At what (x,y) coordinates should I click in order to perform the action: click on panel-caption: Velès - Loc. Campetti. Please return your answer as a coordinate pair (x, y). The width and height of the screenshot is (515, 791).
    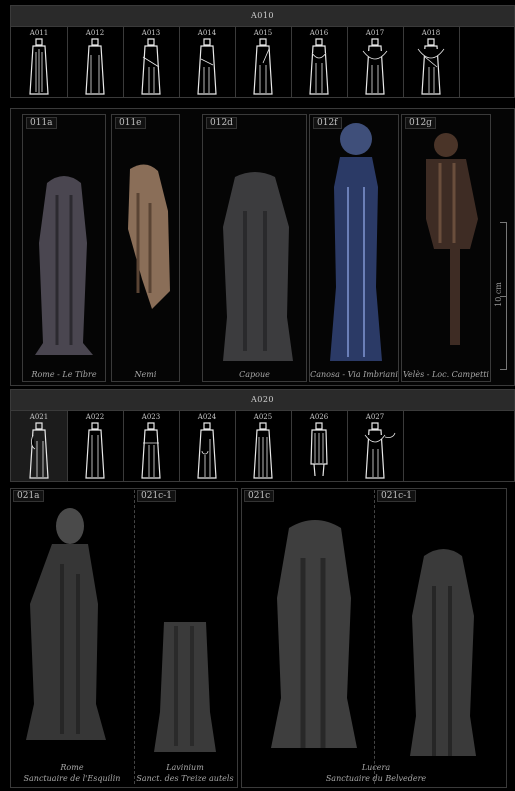
    Looking at the image, I should click on (446, 374).